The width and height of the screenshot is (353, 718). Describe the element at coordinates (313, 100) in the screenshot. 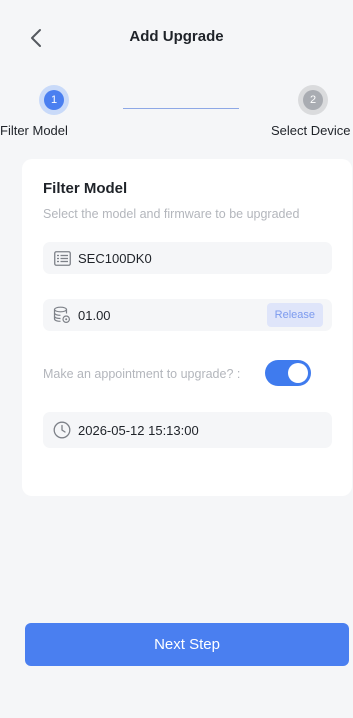

I see `step-2-dot: 2` at that location.